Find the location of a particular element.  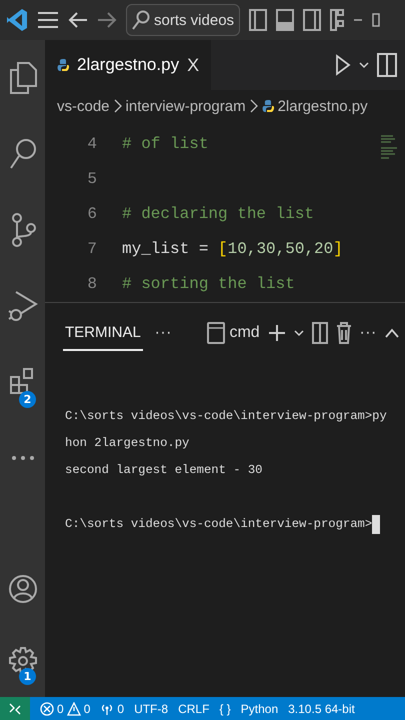

vscode-logo-icon is located at coordinates (17, 20).